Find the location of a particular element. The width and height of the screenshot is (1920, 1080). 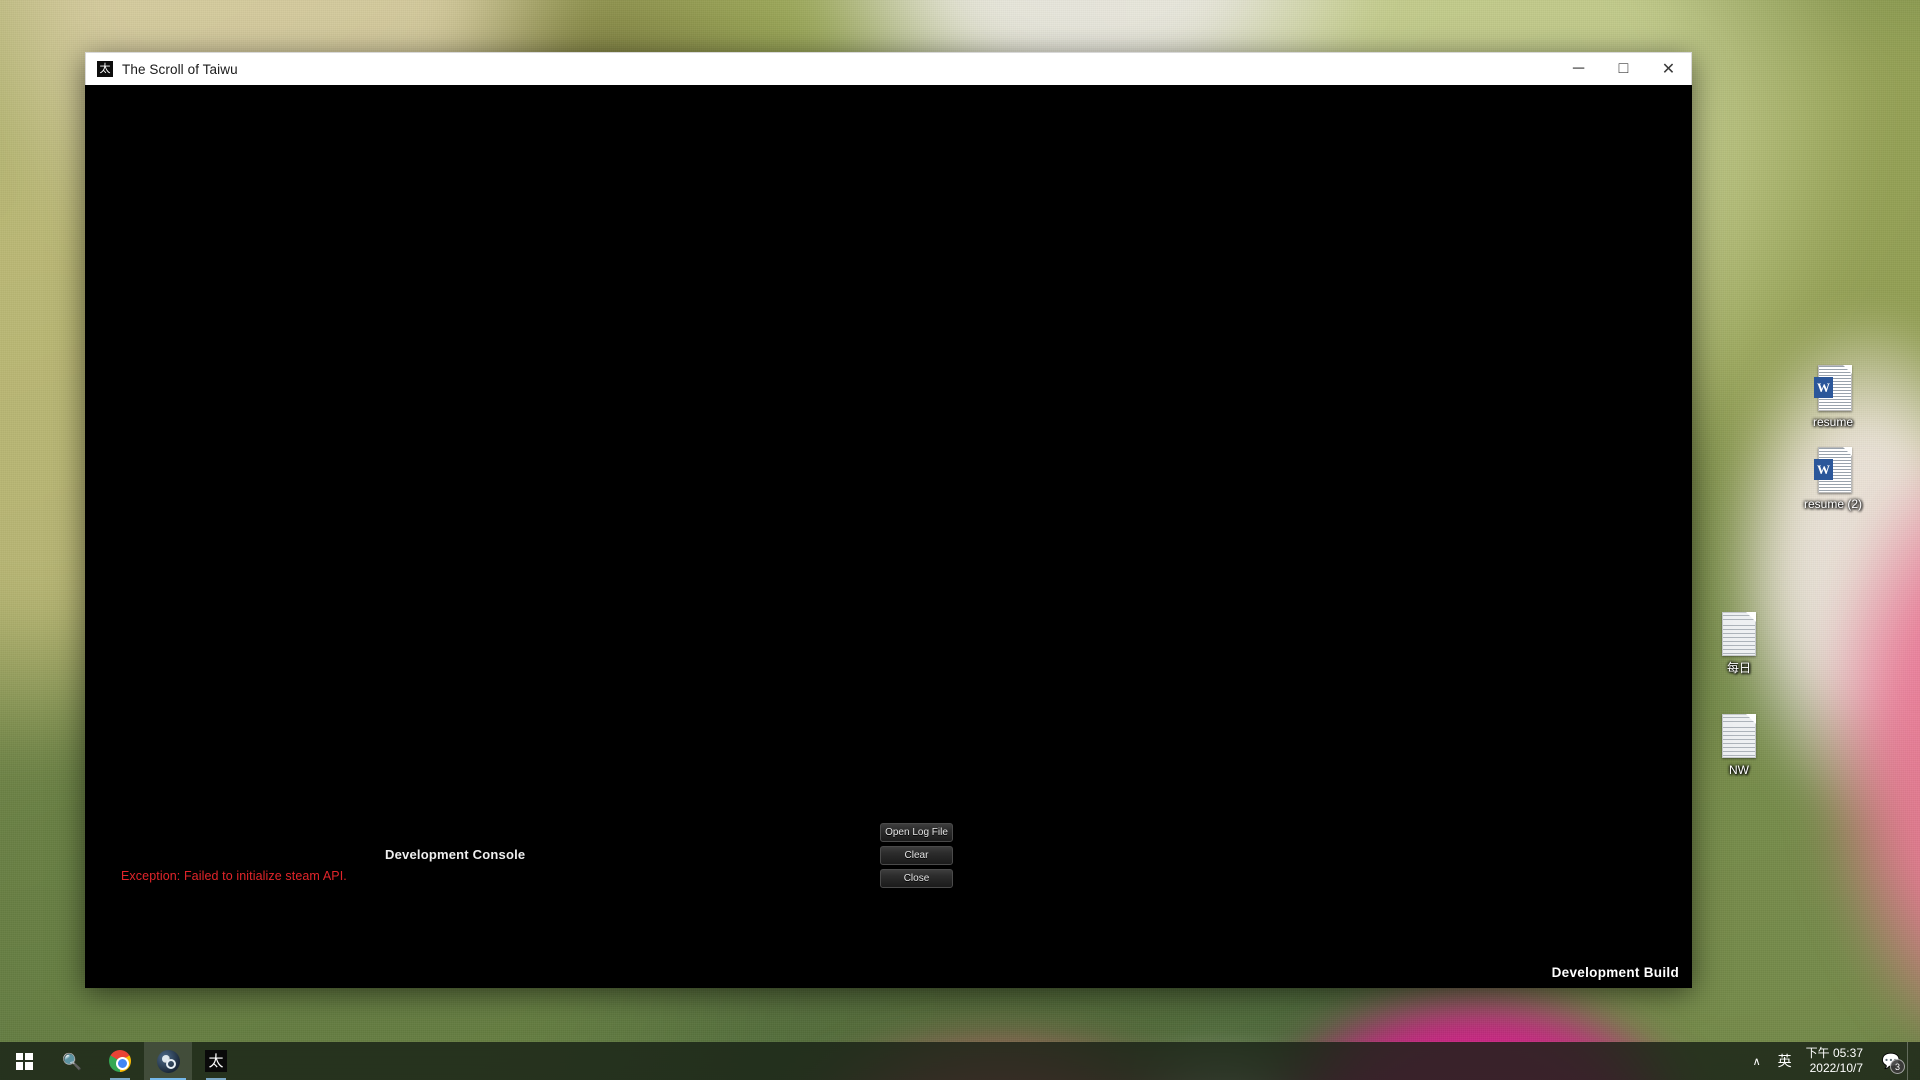

windows-start-icon is located at coordinates (24, 1061).